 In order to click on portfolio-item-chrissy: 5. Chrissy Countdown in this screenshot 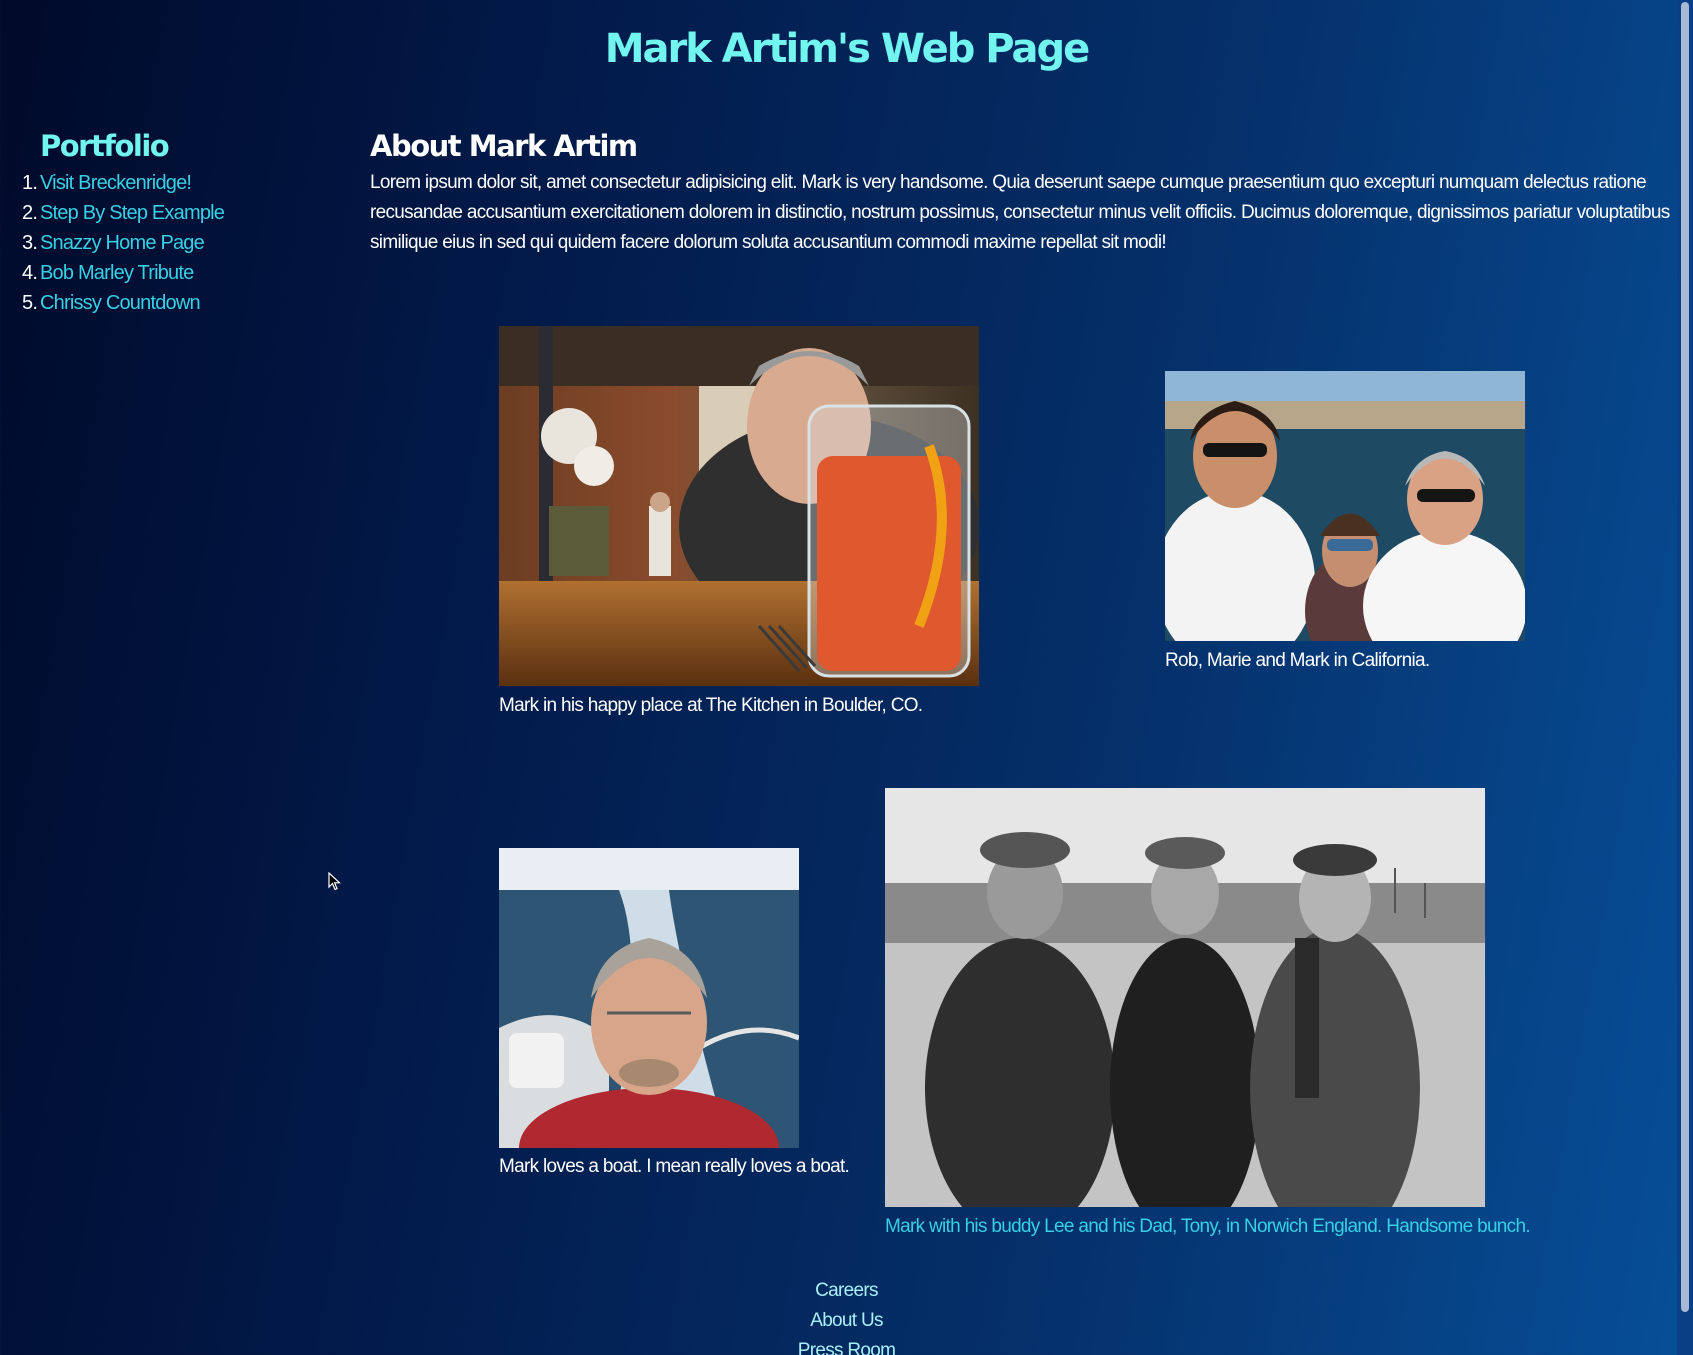, I will do `click(111, 303)`.